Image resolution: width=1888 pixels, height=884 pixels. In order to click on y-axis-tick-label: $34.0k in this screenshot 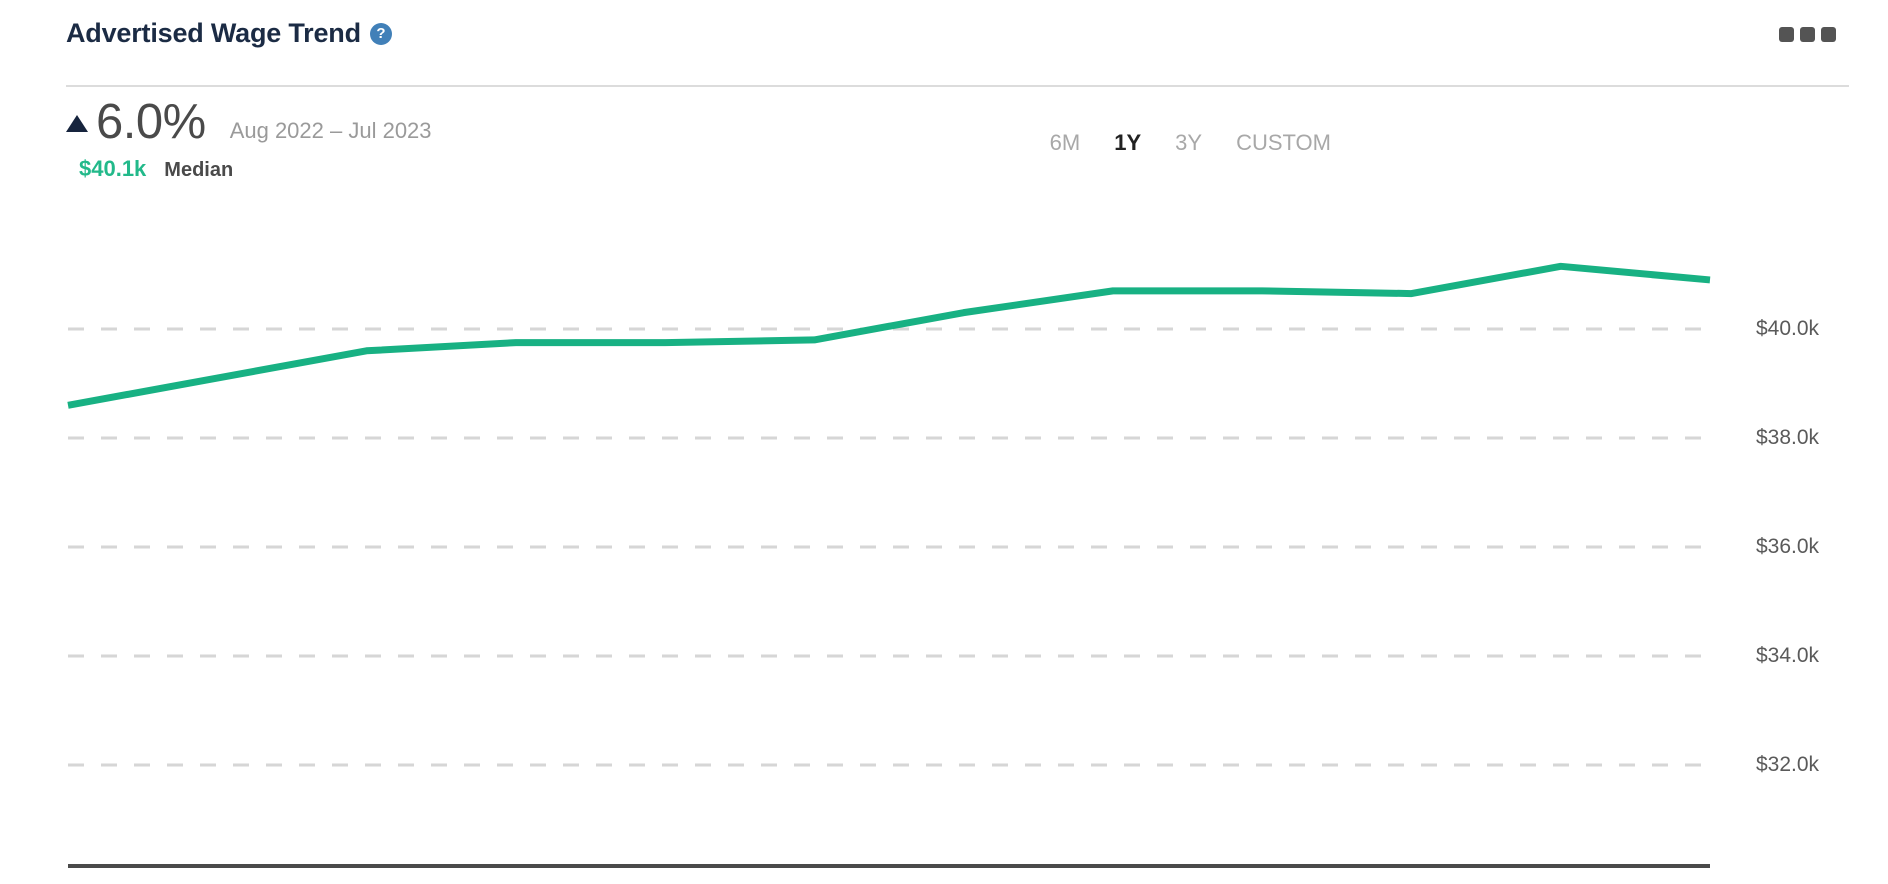, I will do `click(1788, 655)`.